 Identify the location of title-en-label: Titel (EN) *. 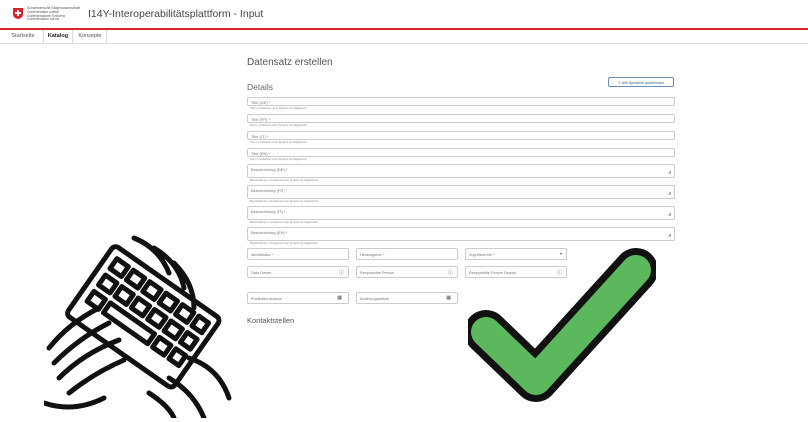
(261, 153).